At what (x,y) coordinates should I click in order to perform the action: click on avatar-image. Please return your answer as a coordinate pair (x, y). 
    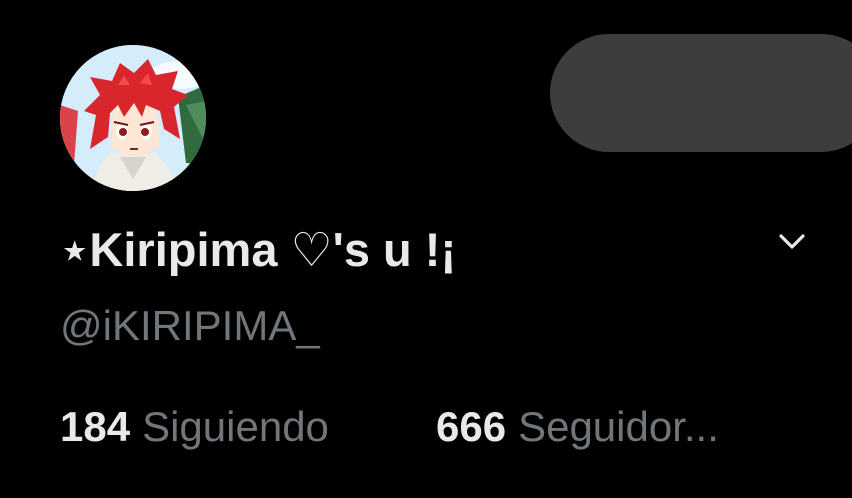
    Looking at the image, I should click on (133, 118).